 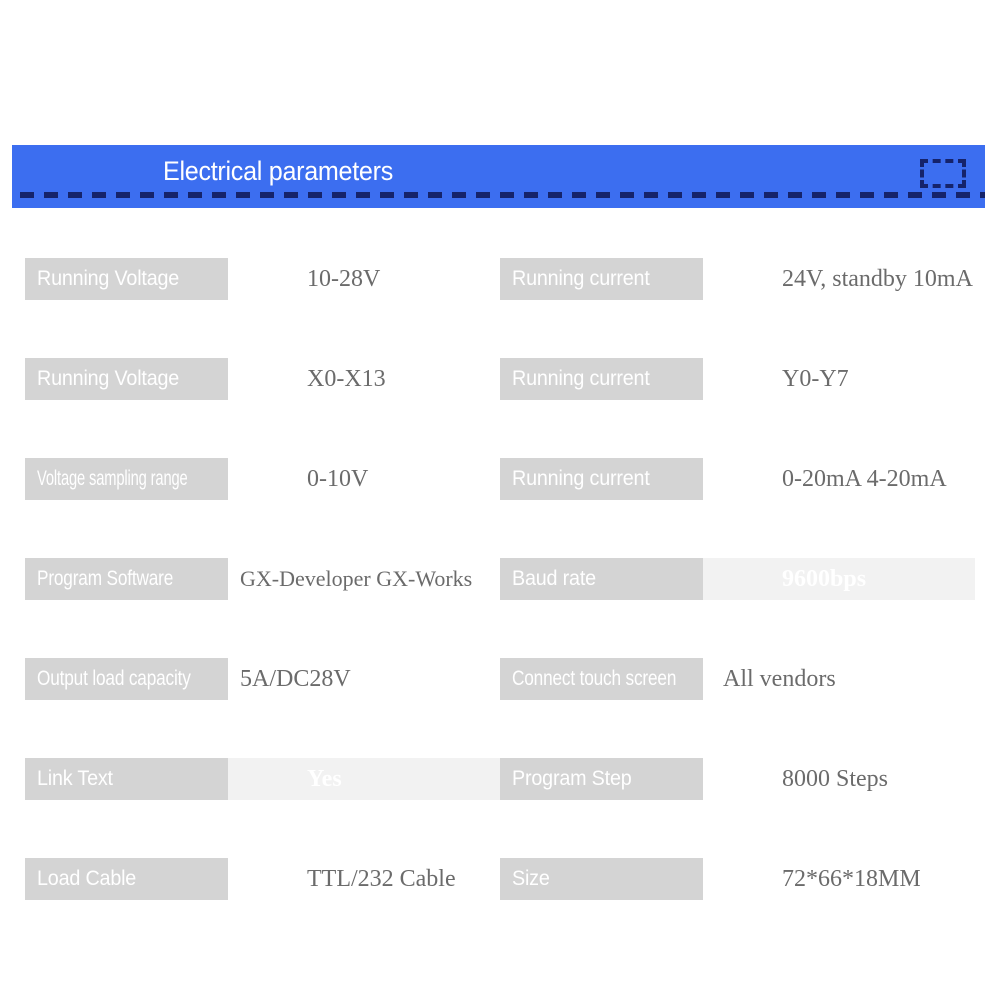 I want to click on parameter-value: X0-X13, so click(x=346, y=379).